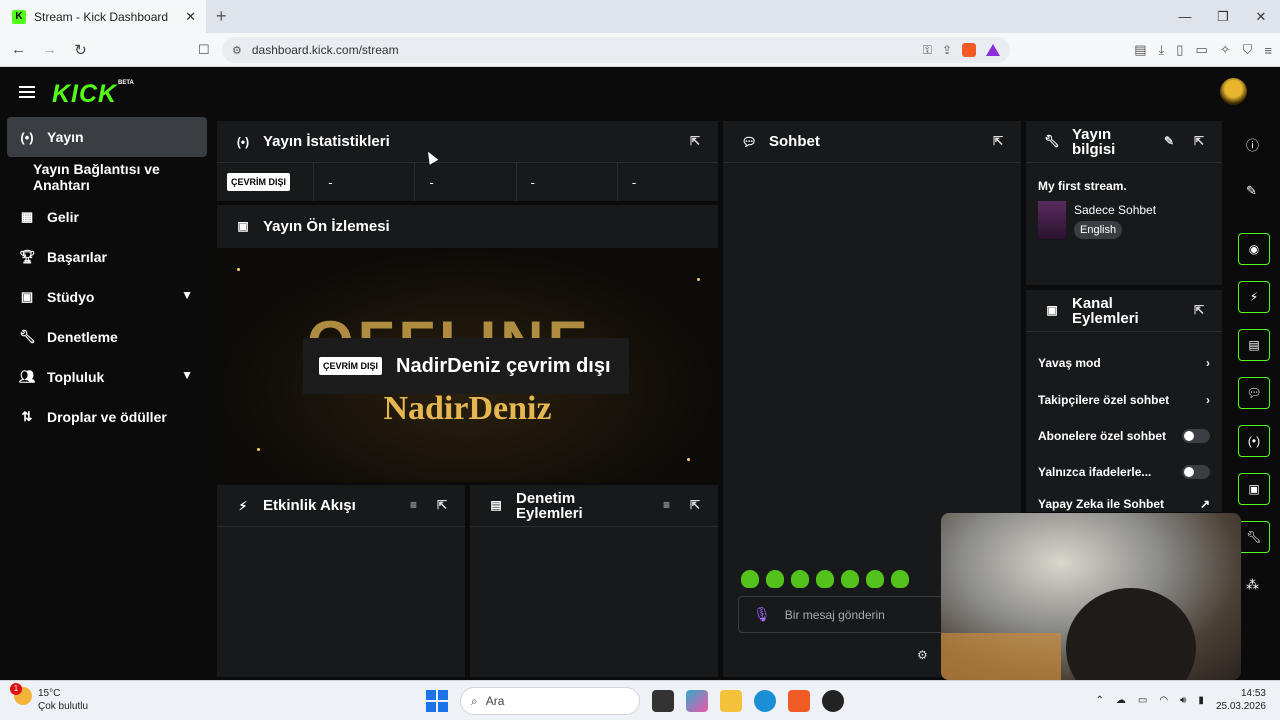  Describe the element at coordinates (1254, 345) in the screenshot. I see `rail-log-icon: ▤` at that location.